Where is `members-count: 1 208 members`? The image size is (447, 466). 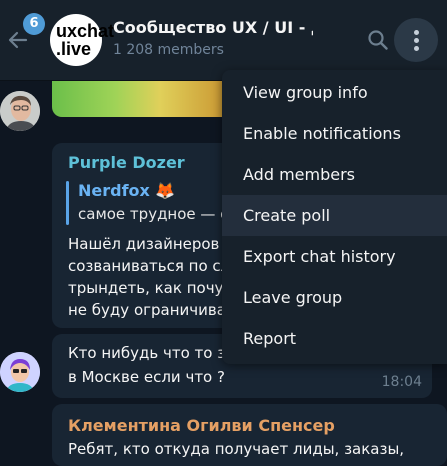
members-count: 1 208 members is located at coordinates (168, 50).